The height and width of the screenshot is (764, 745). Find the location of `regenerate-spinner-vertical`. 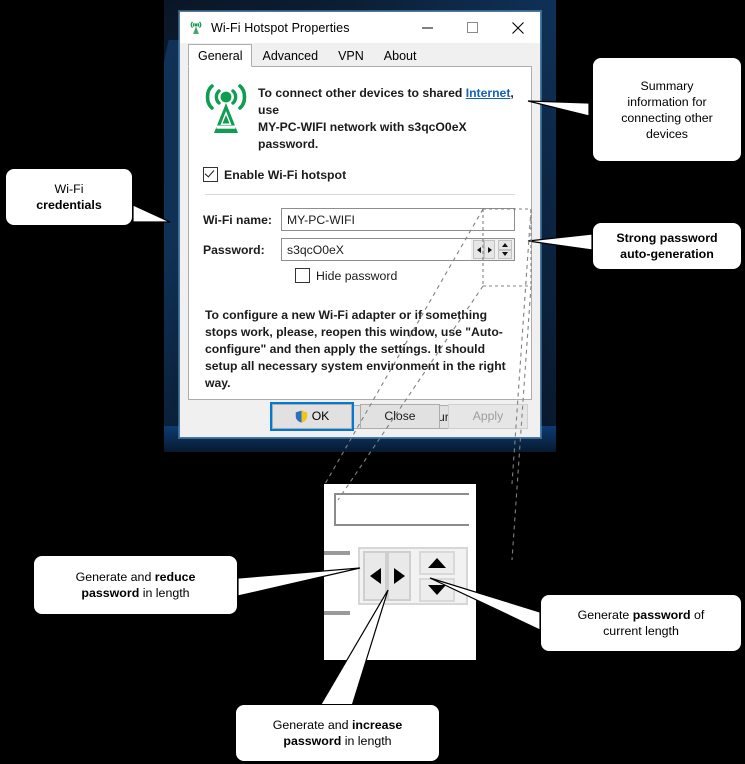

regenerate-spinner-vertical is located at coordinates (505, 249).